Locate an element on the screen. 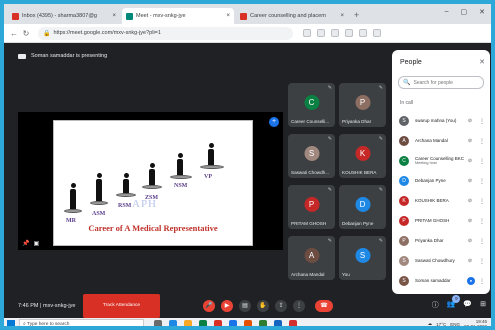 The height and width of the screenshot is (330, 495). camera-toggle-icon: ▶ is located at coordinates (227, 306).